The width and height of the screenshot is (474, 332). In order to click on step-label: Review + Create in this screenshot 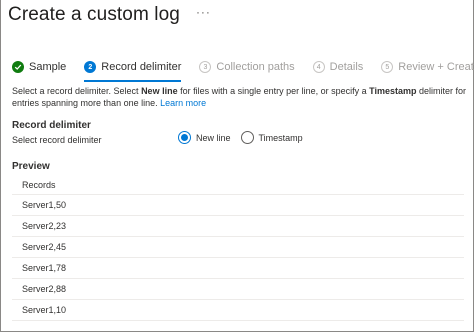, I will do `click(436, 67)`.